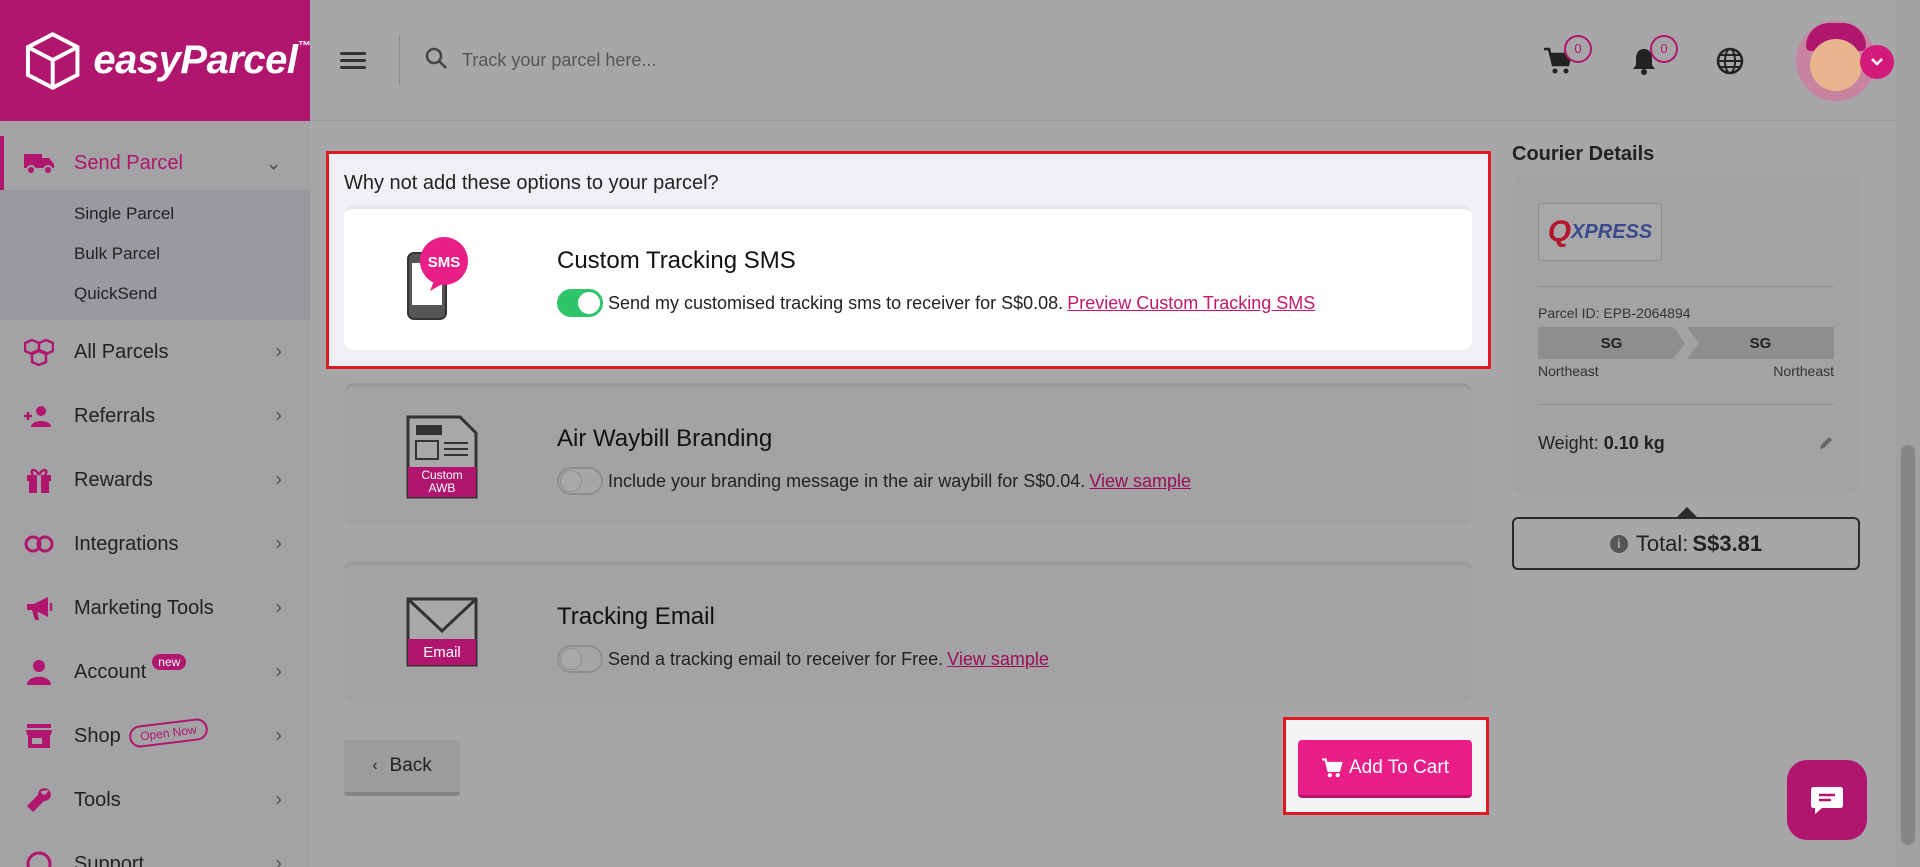  I want to click on sms-icon-label: SMS, so click(444, 262).